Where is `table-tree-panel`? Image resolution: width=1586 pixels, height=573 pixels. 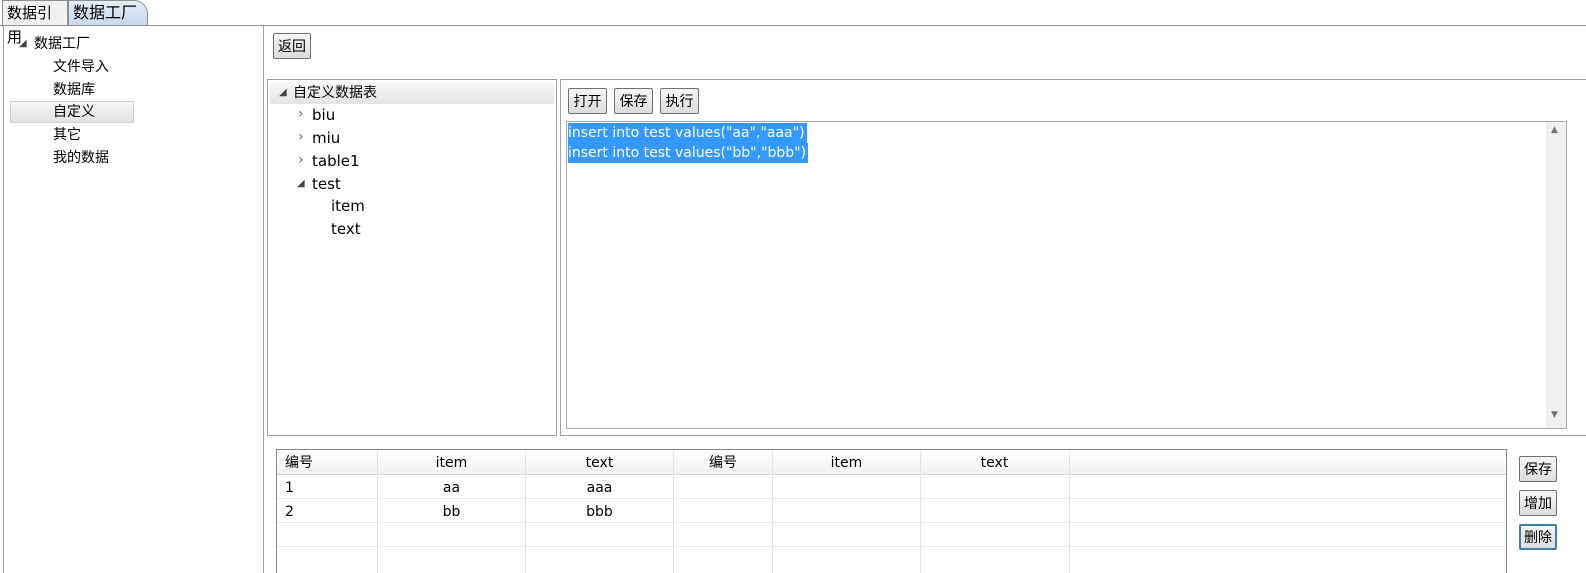 table-tree-panel is located at coordinates (412, 257).